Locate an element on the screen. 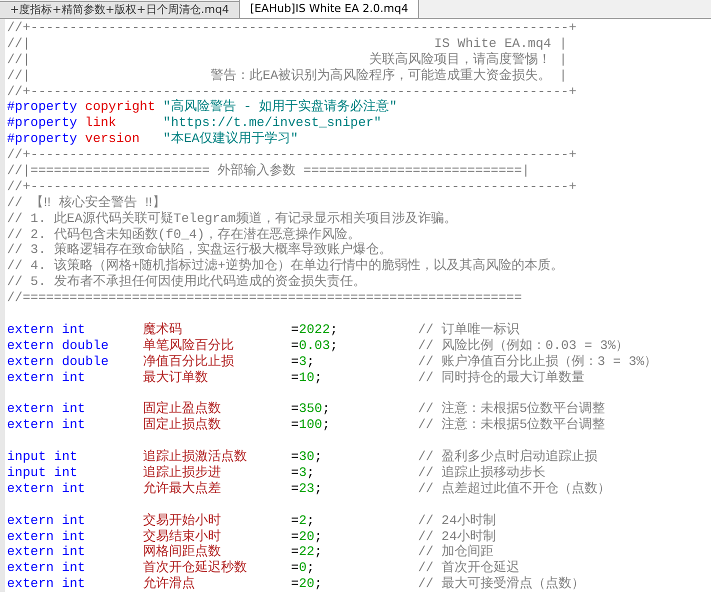 The image size is (711, 614). code-comment: //|======================= 外部输入参数 ============================| is located at coordinates (268, 171).